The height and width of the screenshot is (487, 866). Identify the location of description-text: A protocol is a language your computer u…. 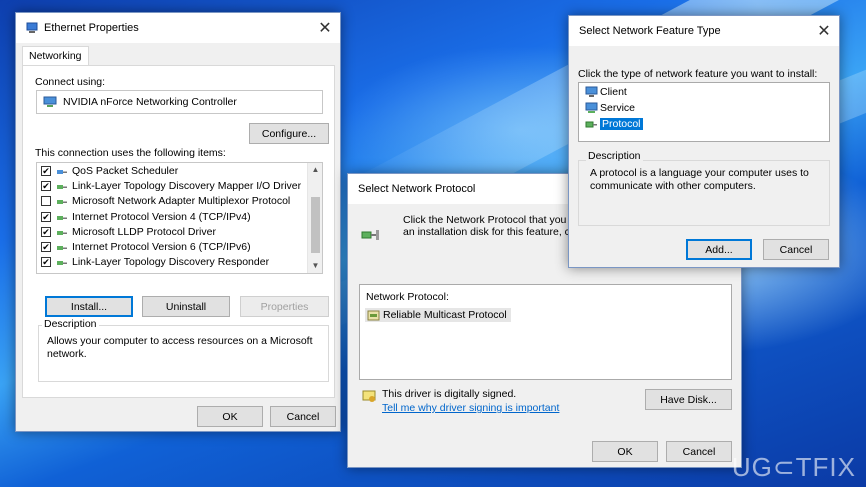
(699, 179).